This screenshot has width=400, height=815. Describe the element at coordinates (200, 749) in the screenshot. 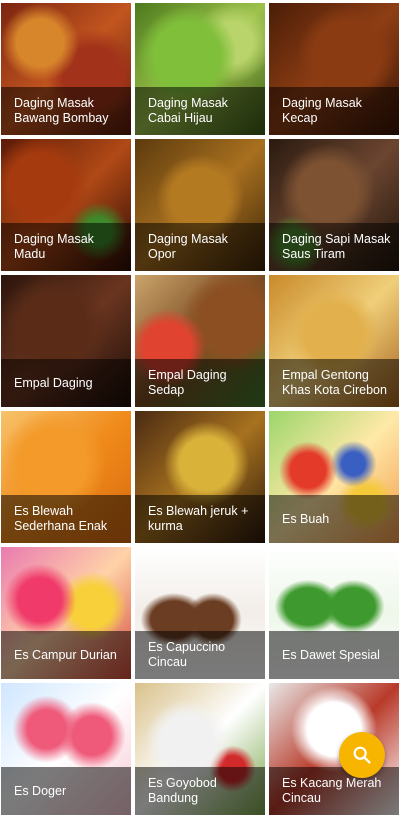

I see `recipe-card: Es Goyobod Bandung` at that location.